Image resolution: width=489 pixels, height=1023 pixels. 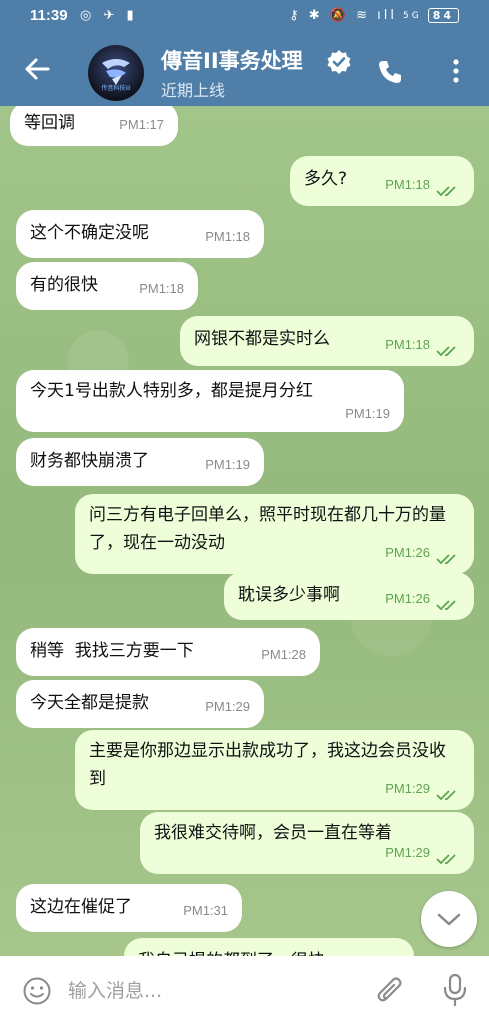 I want to click on message-bubble: 主要是你那边显示出款成功了，我这边会员没收到 PM1:29, so click(x=274, y=770).